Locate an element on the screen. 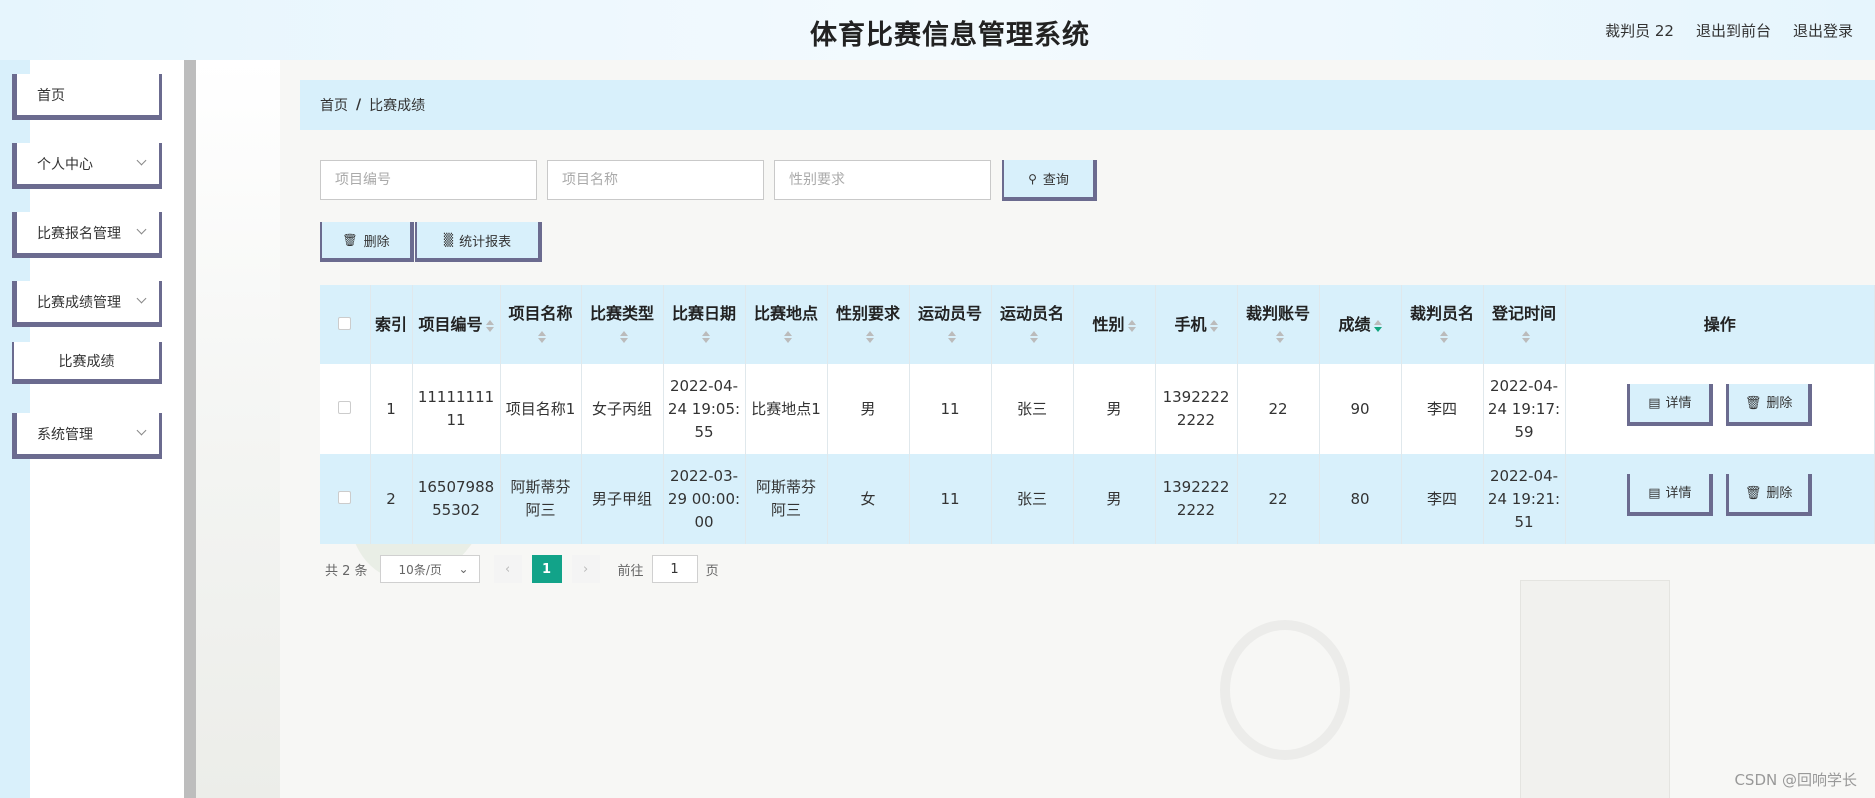 Image resolution: width=1875 pixels, height=798 pixels. sidebar-item-system-management: 系统管理 is located at coordinates (87, 436).